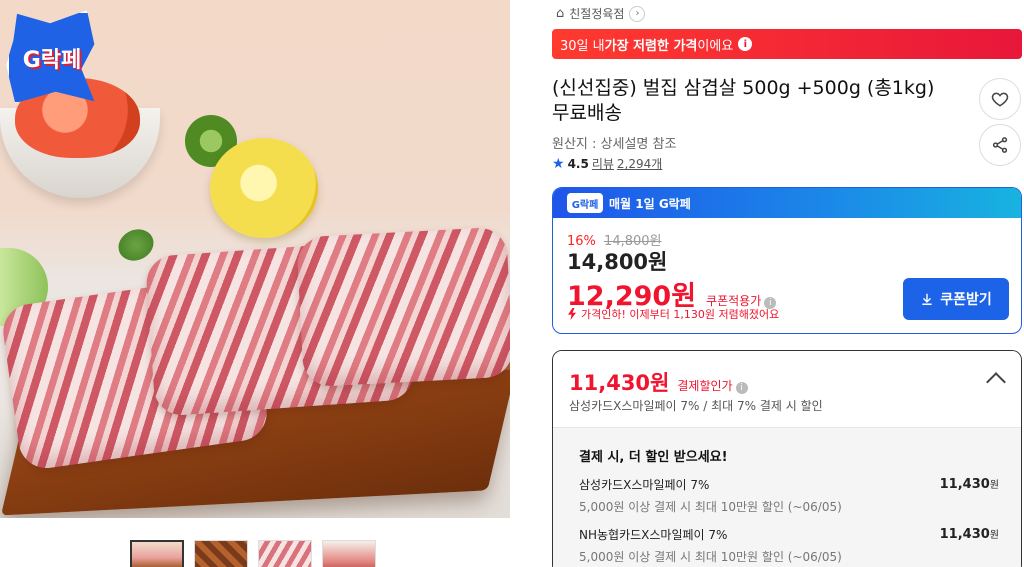 The height and width of the screenshot is (567, 1024). I want to click on product-title: (신선집중) 벌집 삼겹살 500g +500g (총1kg) 무료배송, so click(743, 100).